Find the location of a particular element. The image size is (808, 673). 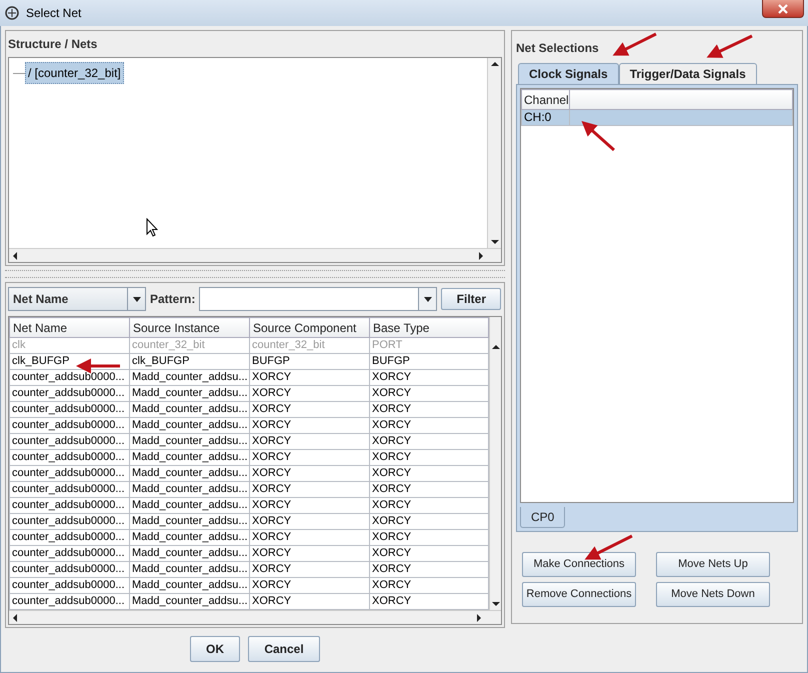

table-cell: clk is located at coordinates (70, 346).